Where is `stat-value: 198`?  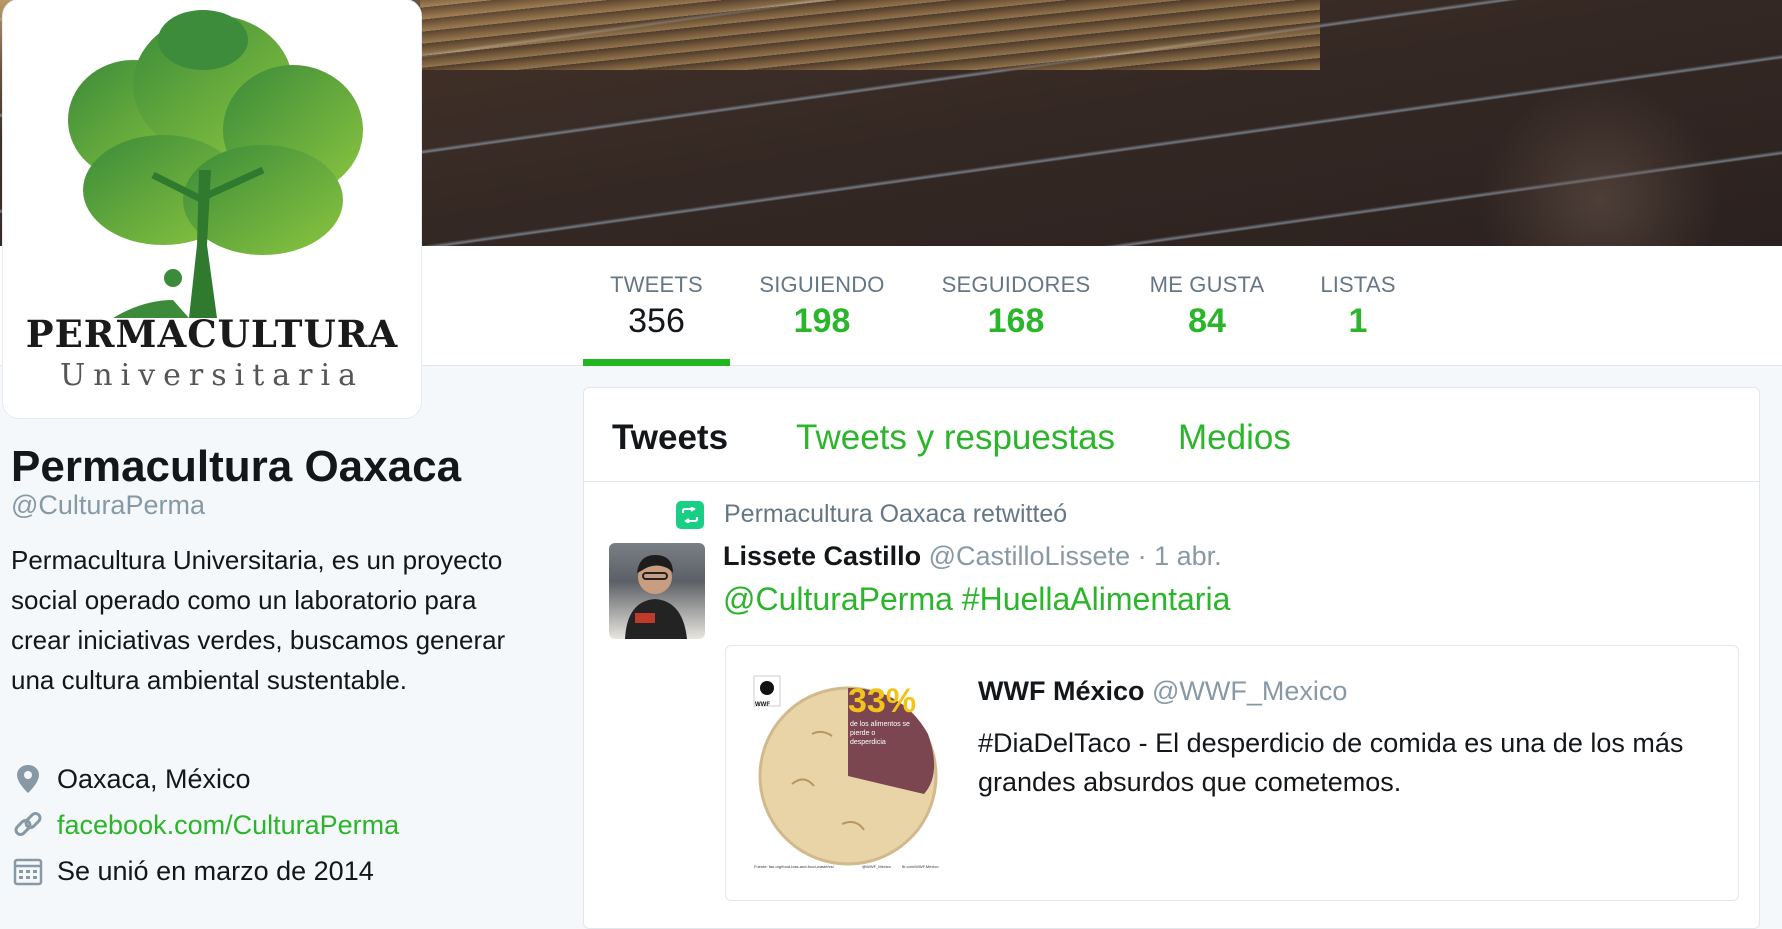 stat-value: 198 is located at coordinates (822, 321).